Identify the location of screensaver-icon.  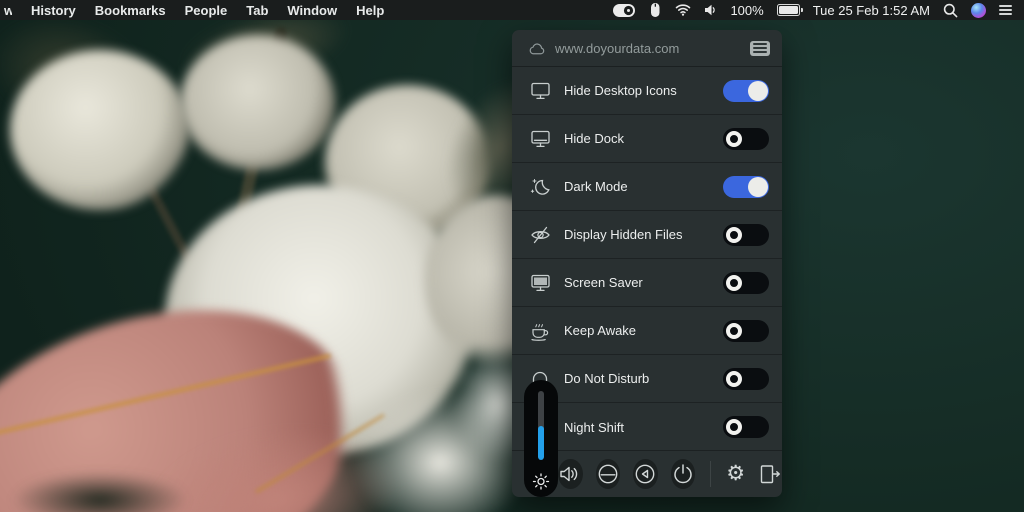
(540, 282).